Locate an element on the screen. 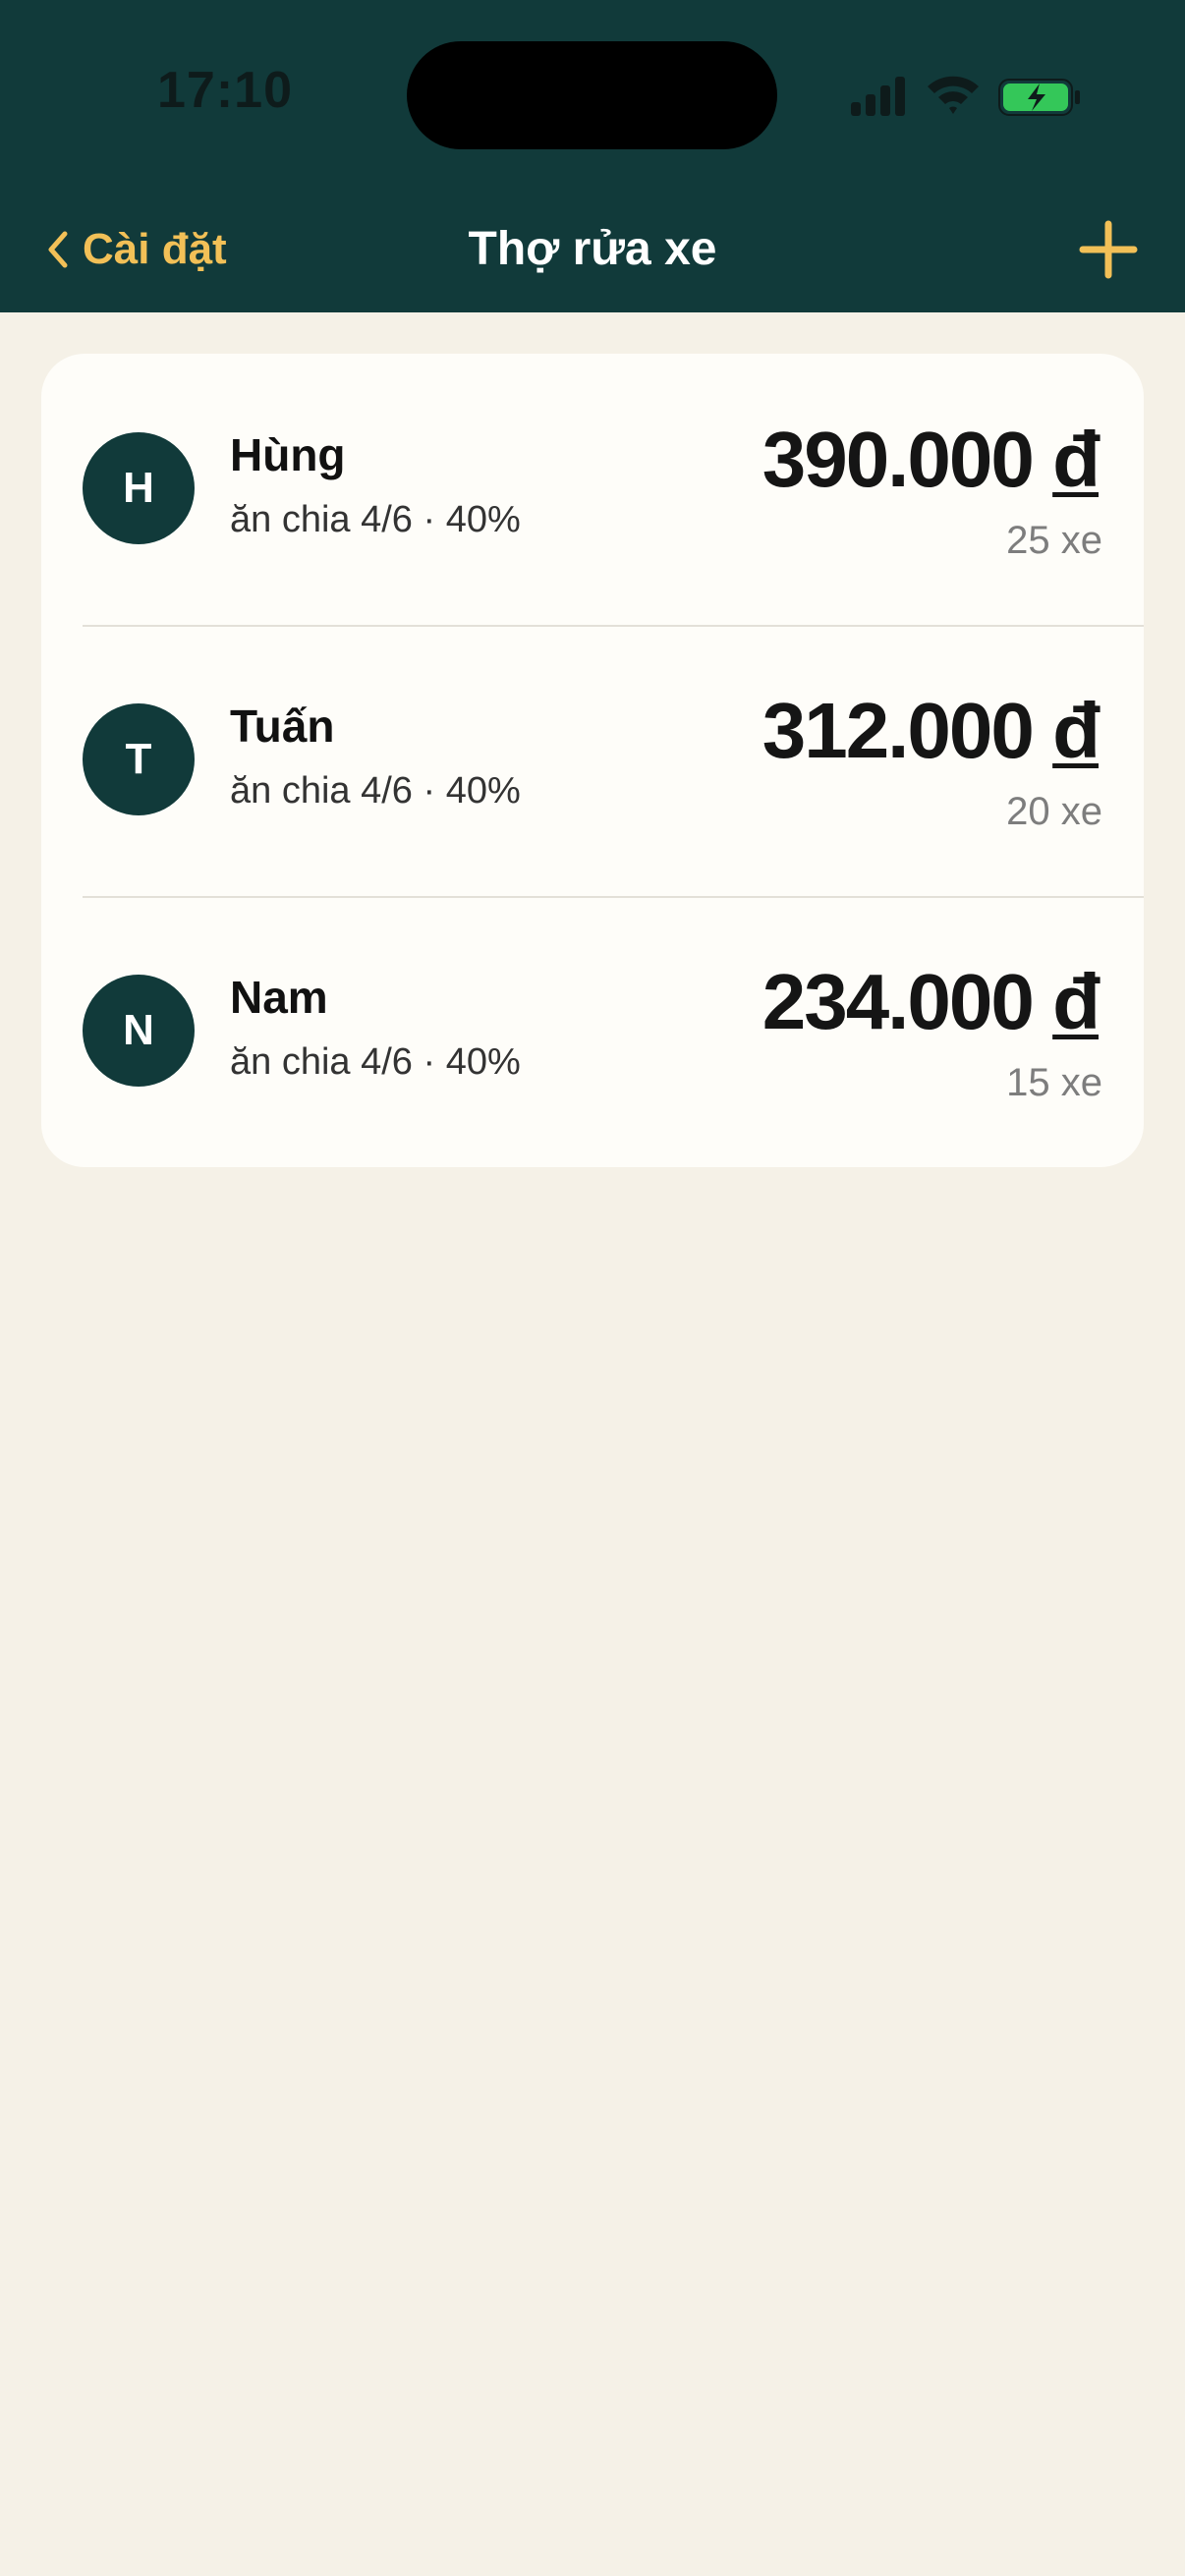 This screenshot has height=2576, width=1185. amount-value: 234.000 is located at coordinates (899, 1001).